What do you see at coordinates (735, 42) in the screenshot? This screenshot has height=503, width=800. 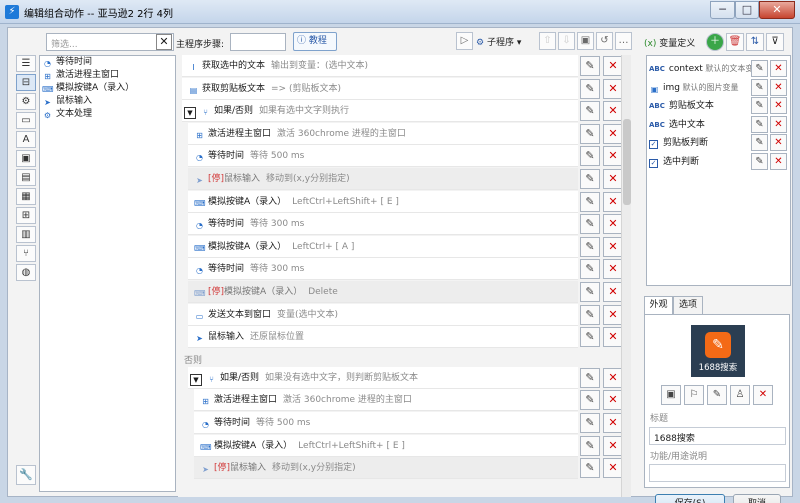 I see `delete-variable-button: 🗑` at bounding box center [735, 42].